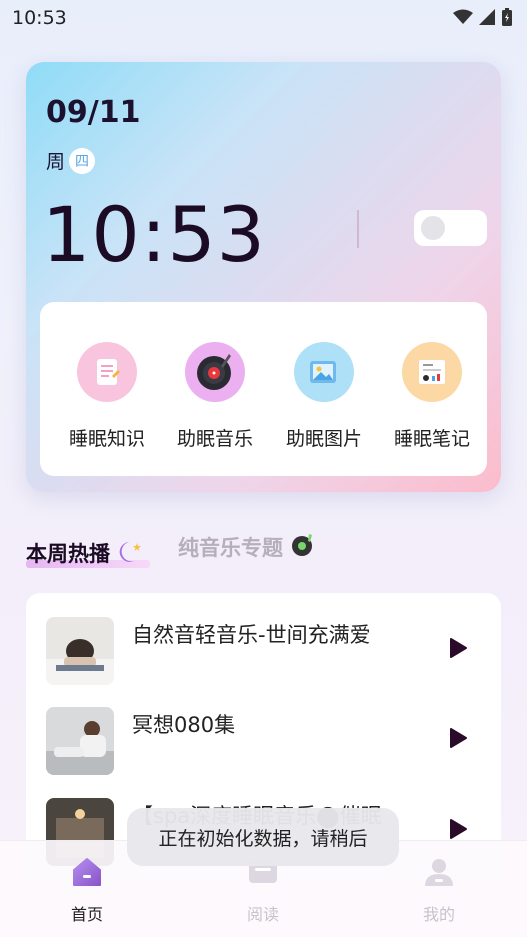 The image size is (527, 937). What do you see at coordinates (215, 372) in the screenshot?
I see `vinyl-record-icon` at bounding box center [215, 372].